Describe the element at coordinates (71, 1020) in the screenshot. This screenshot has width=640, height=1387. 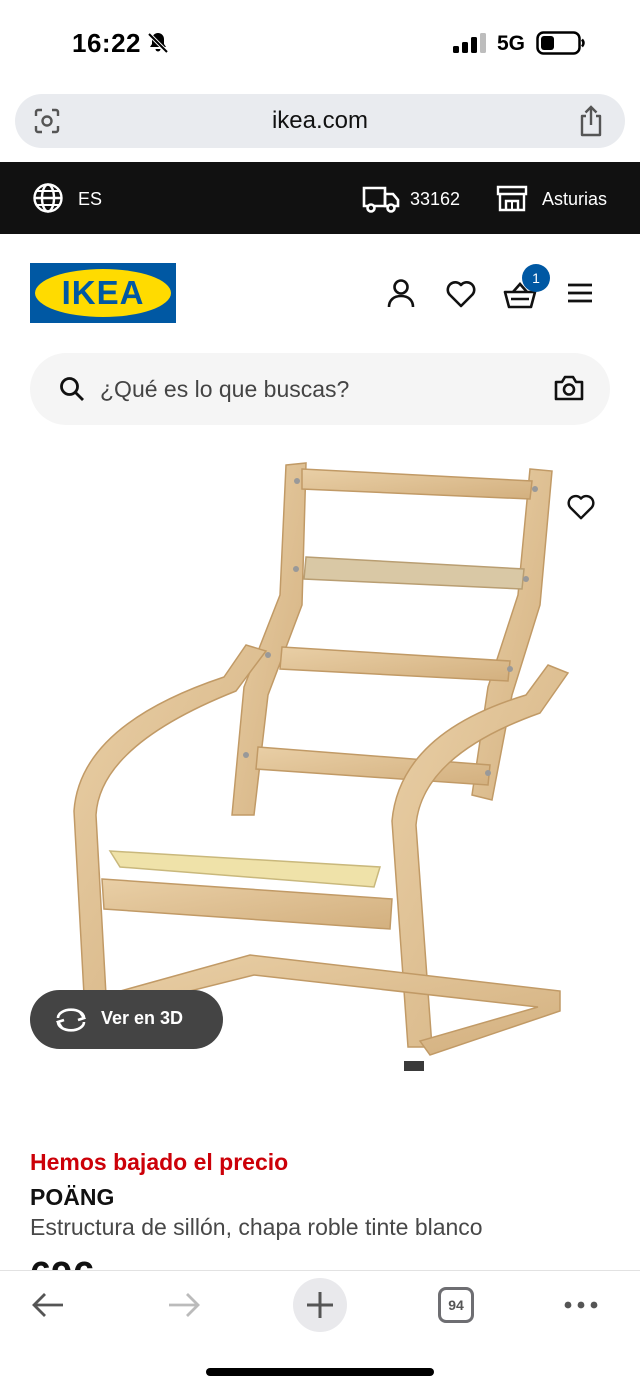
I see `rotate-3d-icon` at that location.